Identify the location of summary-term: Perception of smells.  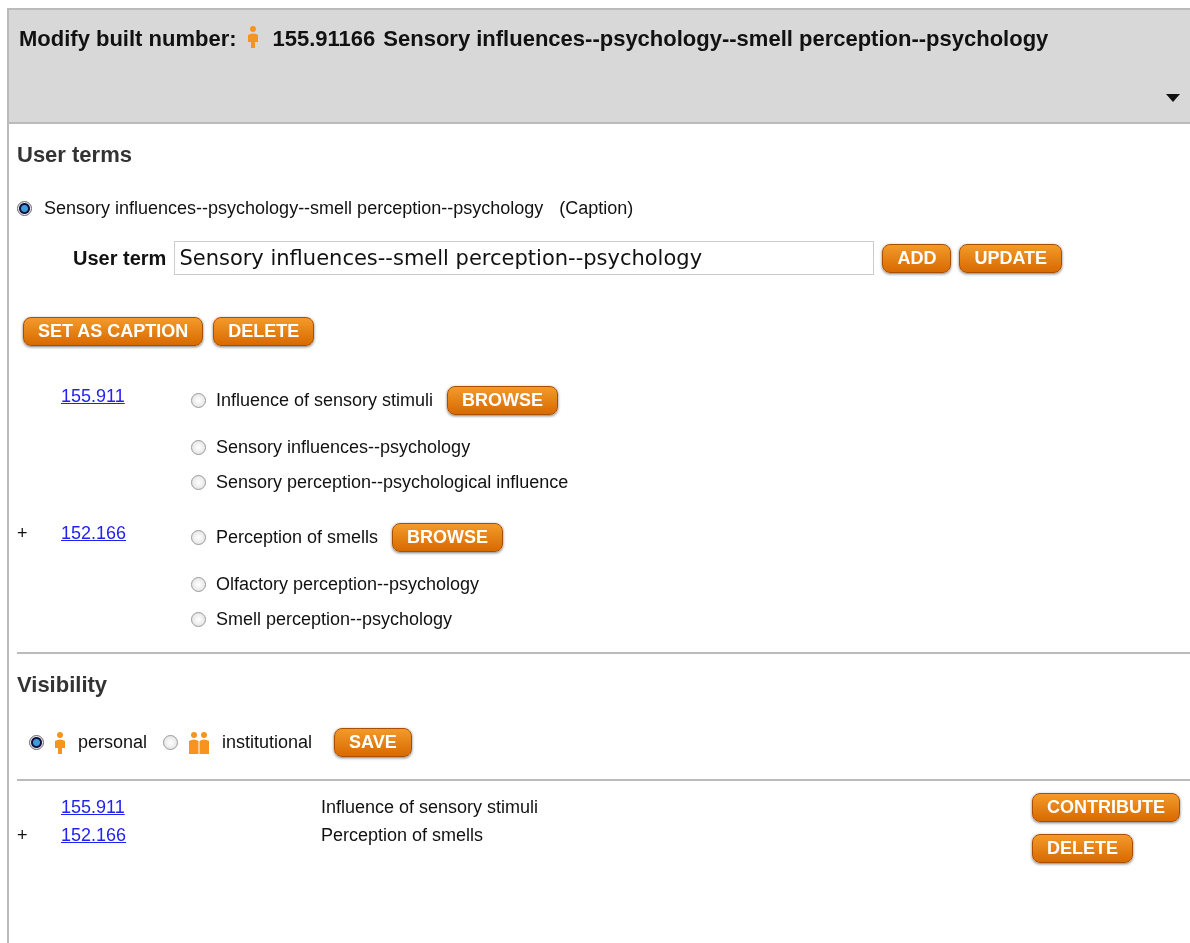
(402, 835).